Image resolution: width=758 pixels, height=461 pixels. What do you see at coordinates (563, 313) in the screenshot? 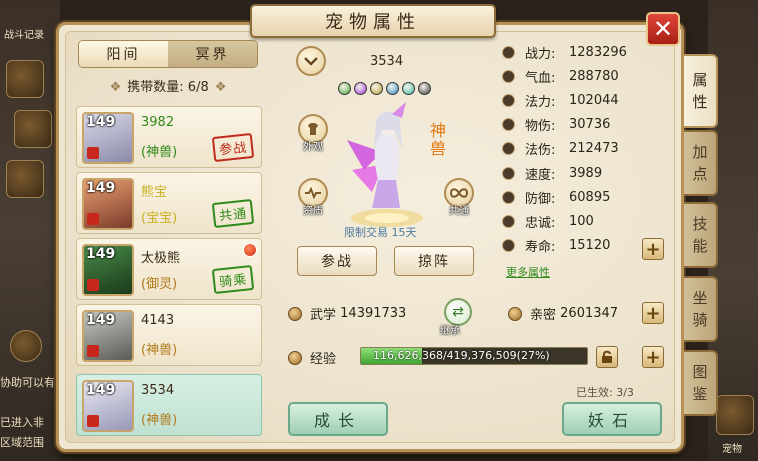
I see `intimacy-row: 亲密 2601347` at bounding box center [563, 313].